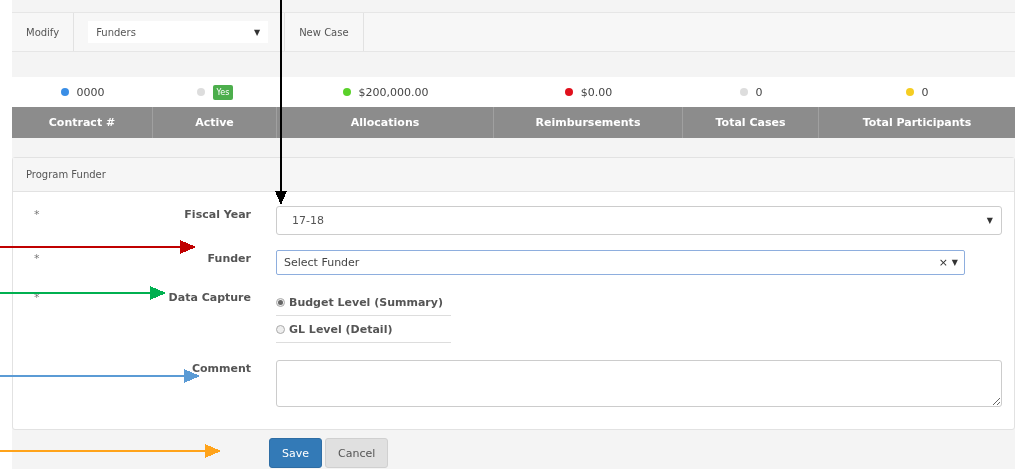  What do you see at coordinates (639, 220) in the screenshot?
I see `fiscal-year-select: 17-18 ▼` at bounding box center [639, 220].